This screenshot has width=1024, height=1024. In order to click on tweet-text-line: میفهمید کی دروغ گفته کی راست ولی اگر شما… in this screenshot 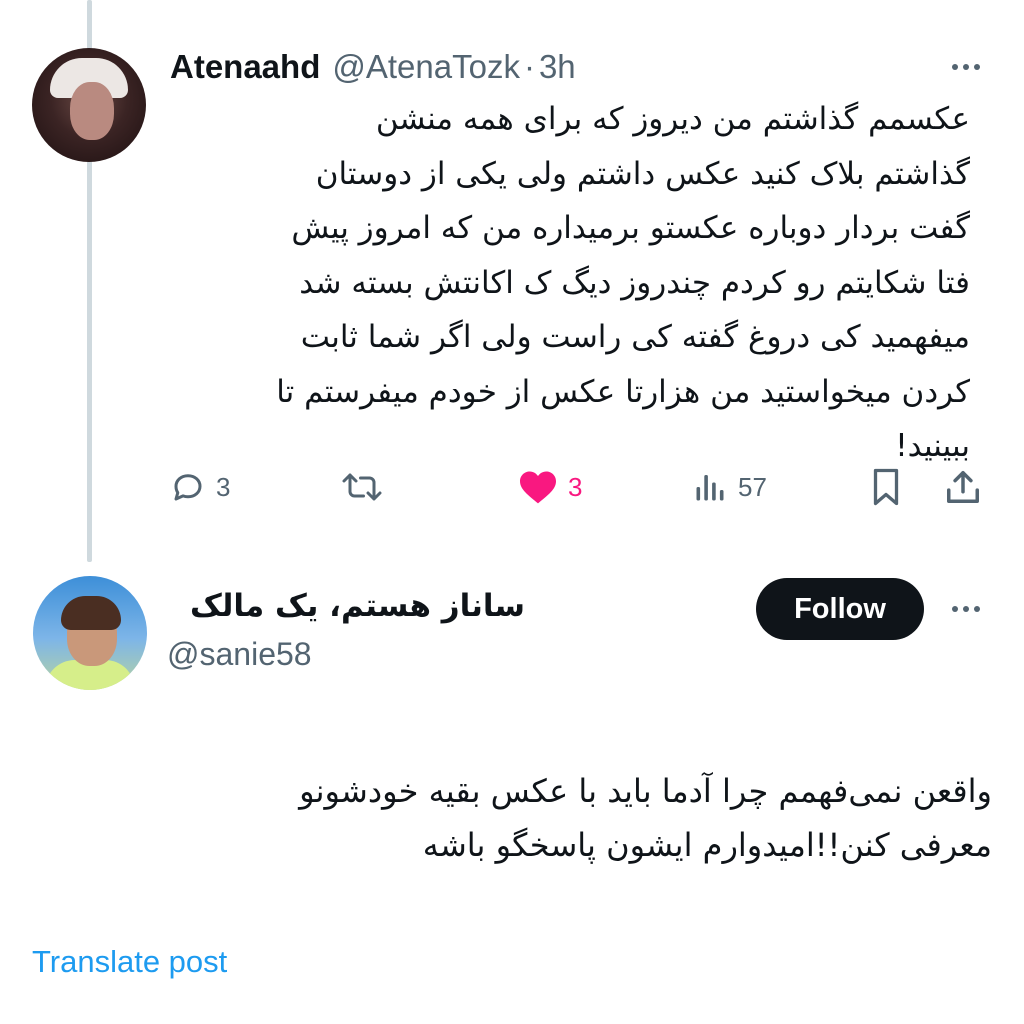, I will do `click(635, 337)`.